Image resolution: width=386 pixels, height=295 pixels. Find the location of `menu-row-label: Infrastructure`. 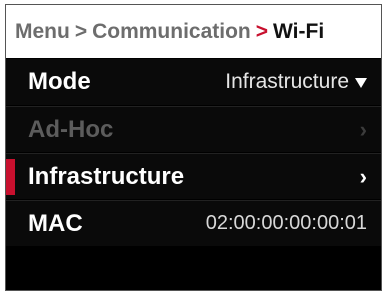

menu-row-label: Infrastructure is located at coordinates (106, 176).